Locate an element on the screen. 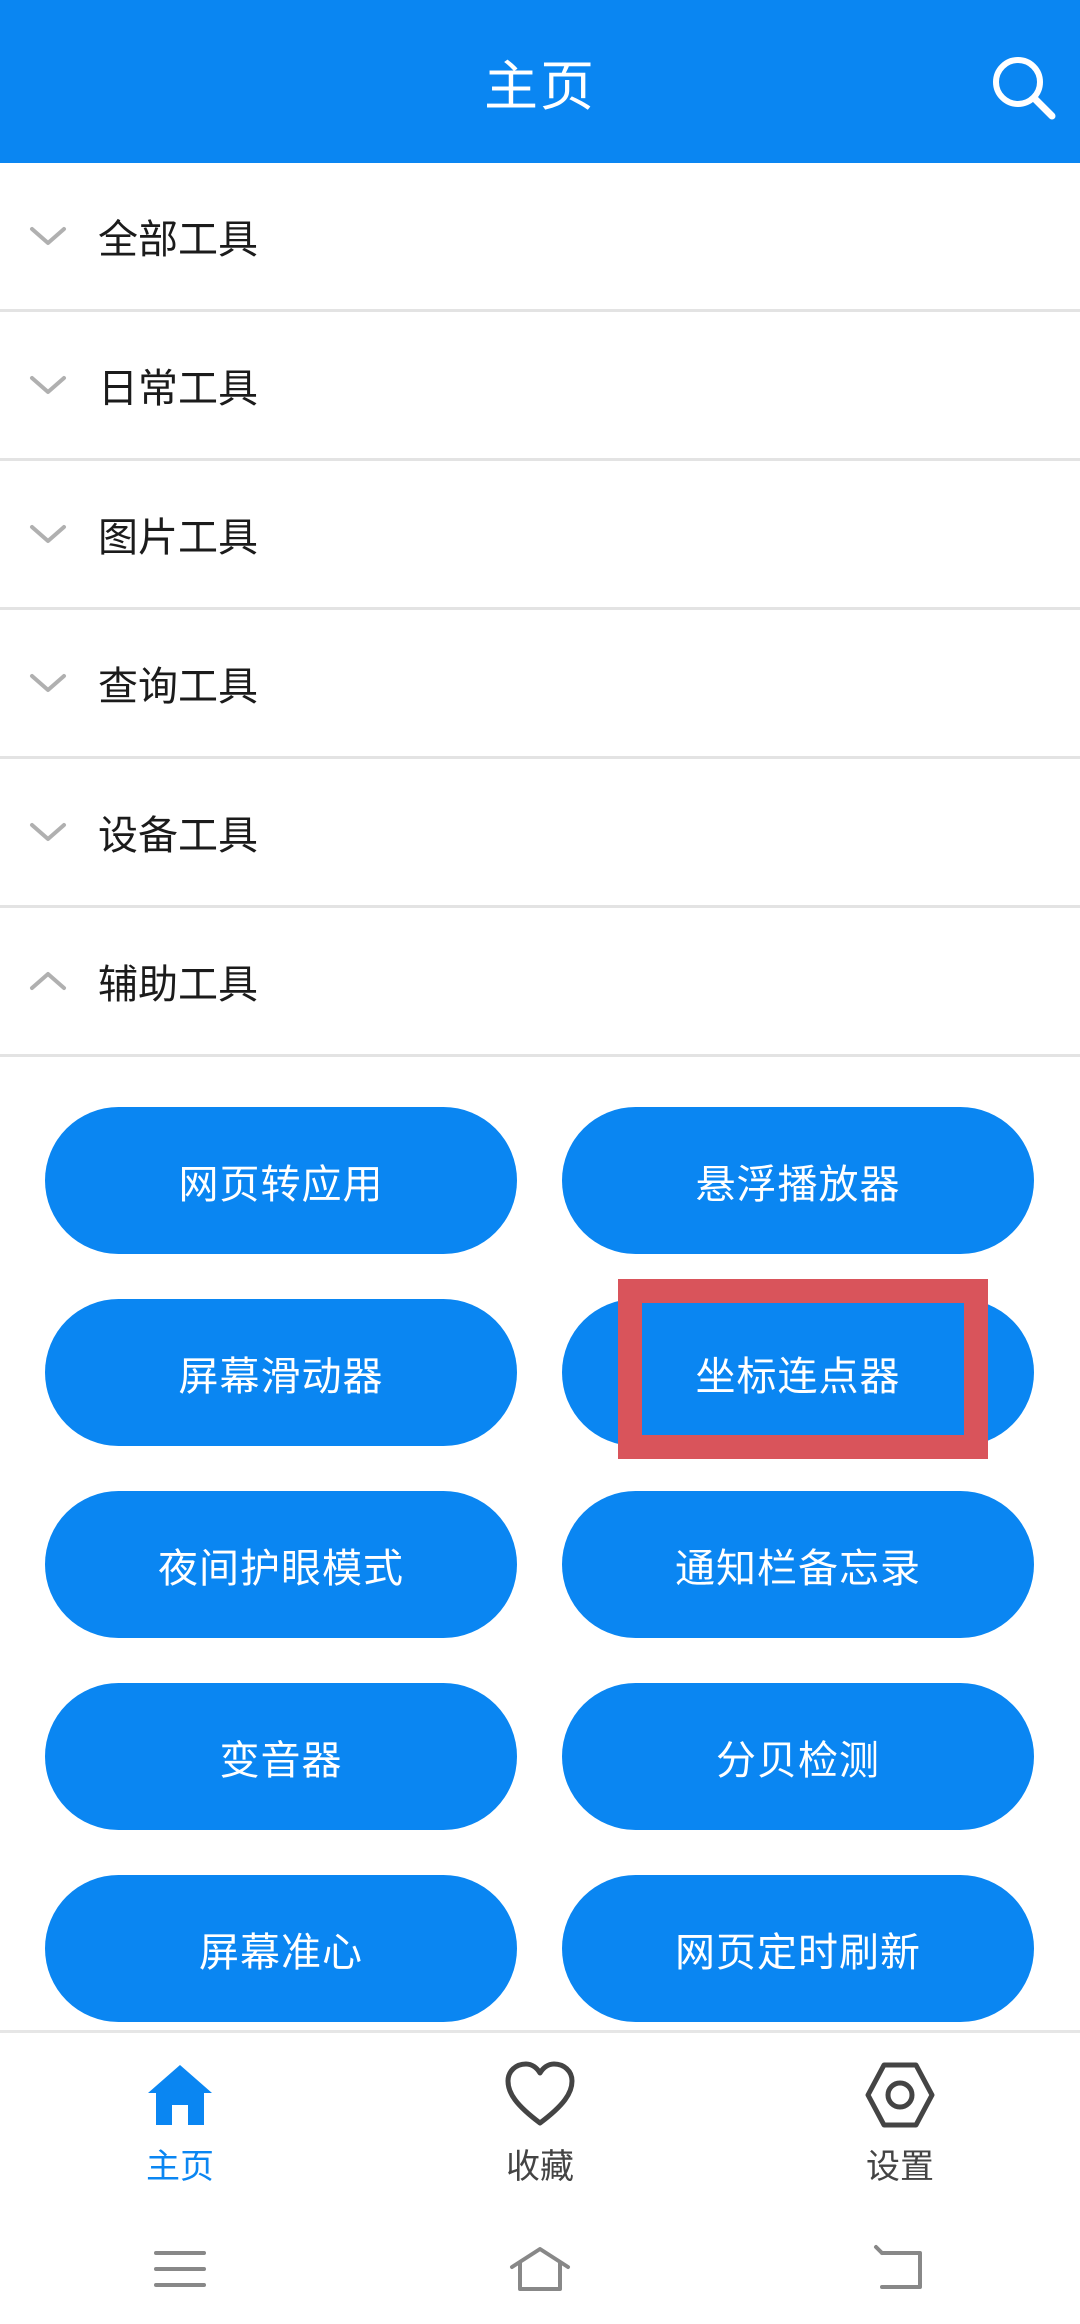  category-label: 图片工具 is located at coordinates (178, 538).